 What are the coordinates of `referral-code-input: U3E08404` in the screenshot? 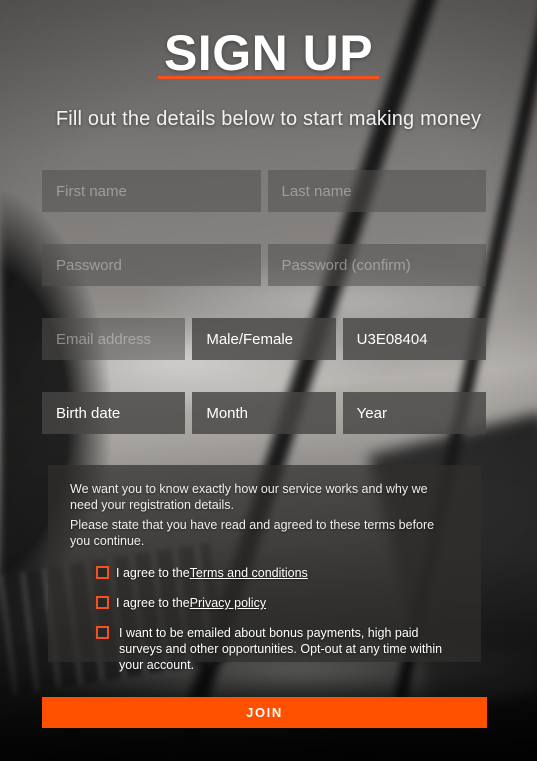 It's located at (414, 339).